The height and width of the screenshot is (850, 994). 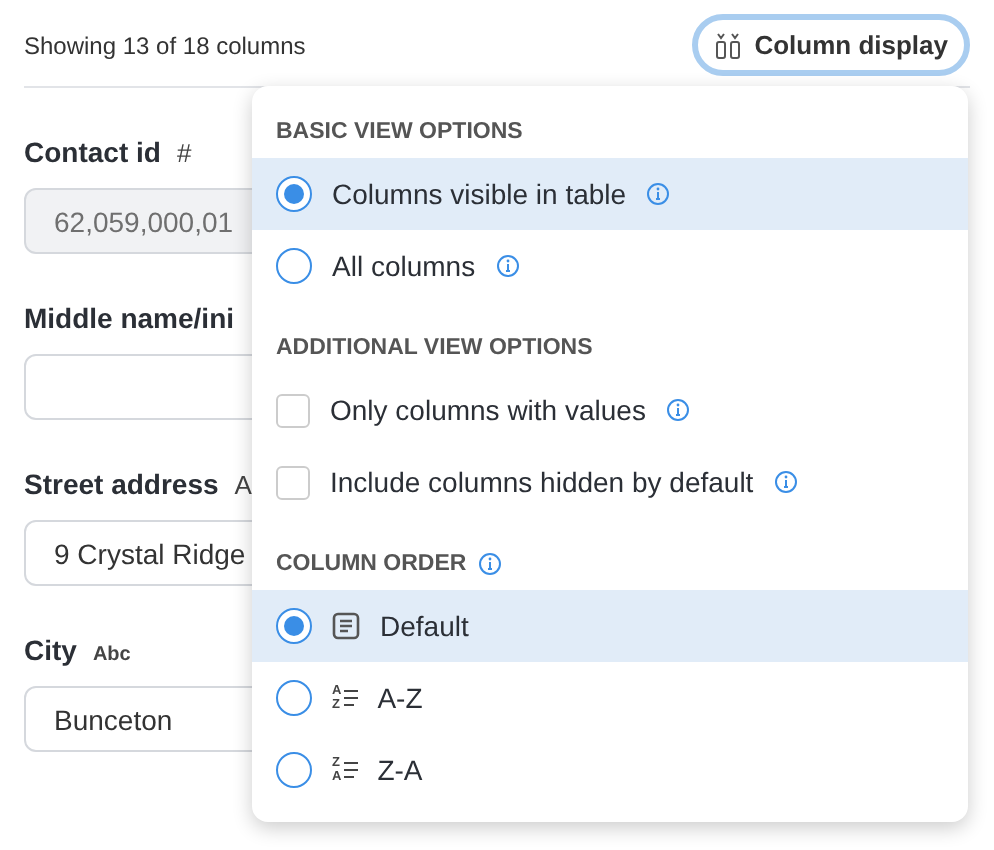 What do you see at coordinates (399, 132) in the screenshot?
I see `section-heading: BASIC VIEW OPTIONS` at bounding box center [399, 132].